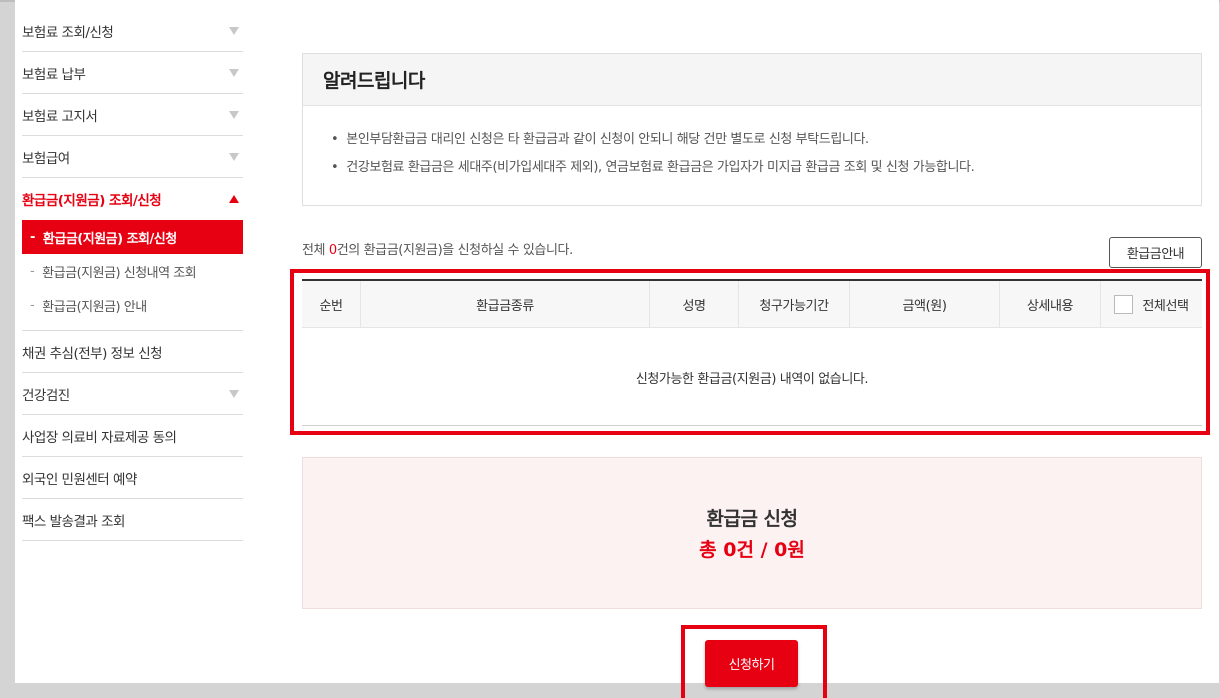  Describe the element at coordinates (1155, 252) in the screenshot. I see `refund-guide-button: 환급금안내` at that location.